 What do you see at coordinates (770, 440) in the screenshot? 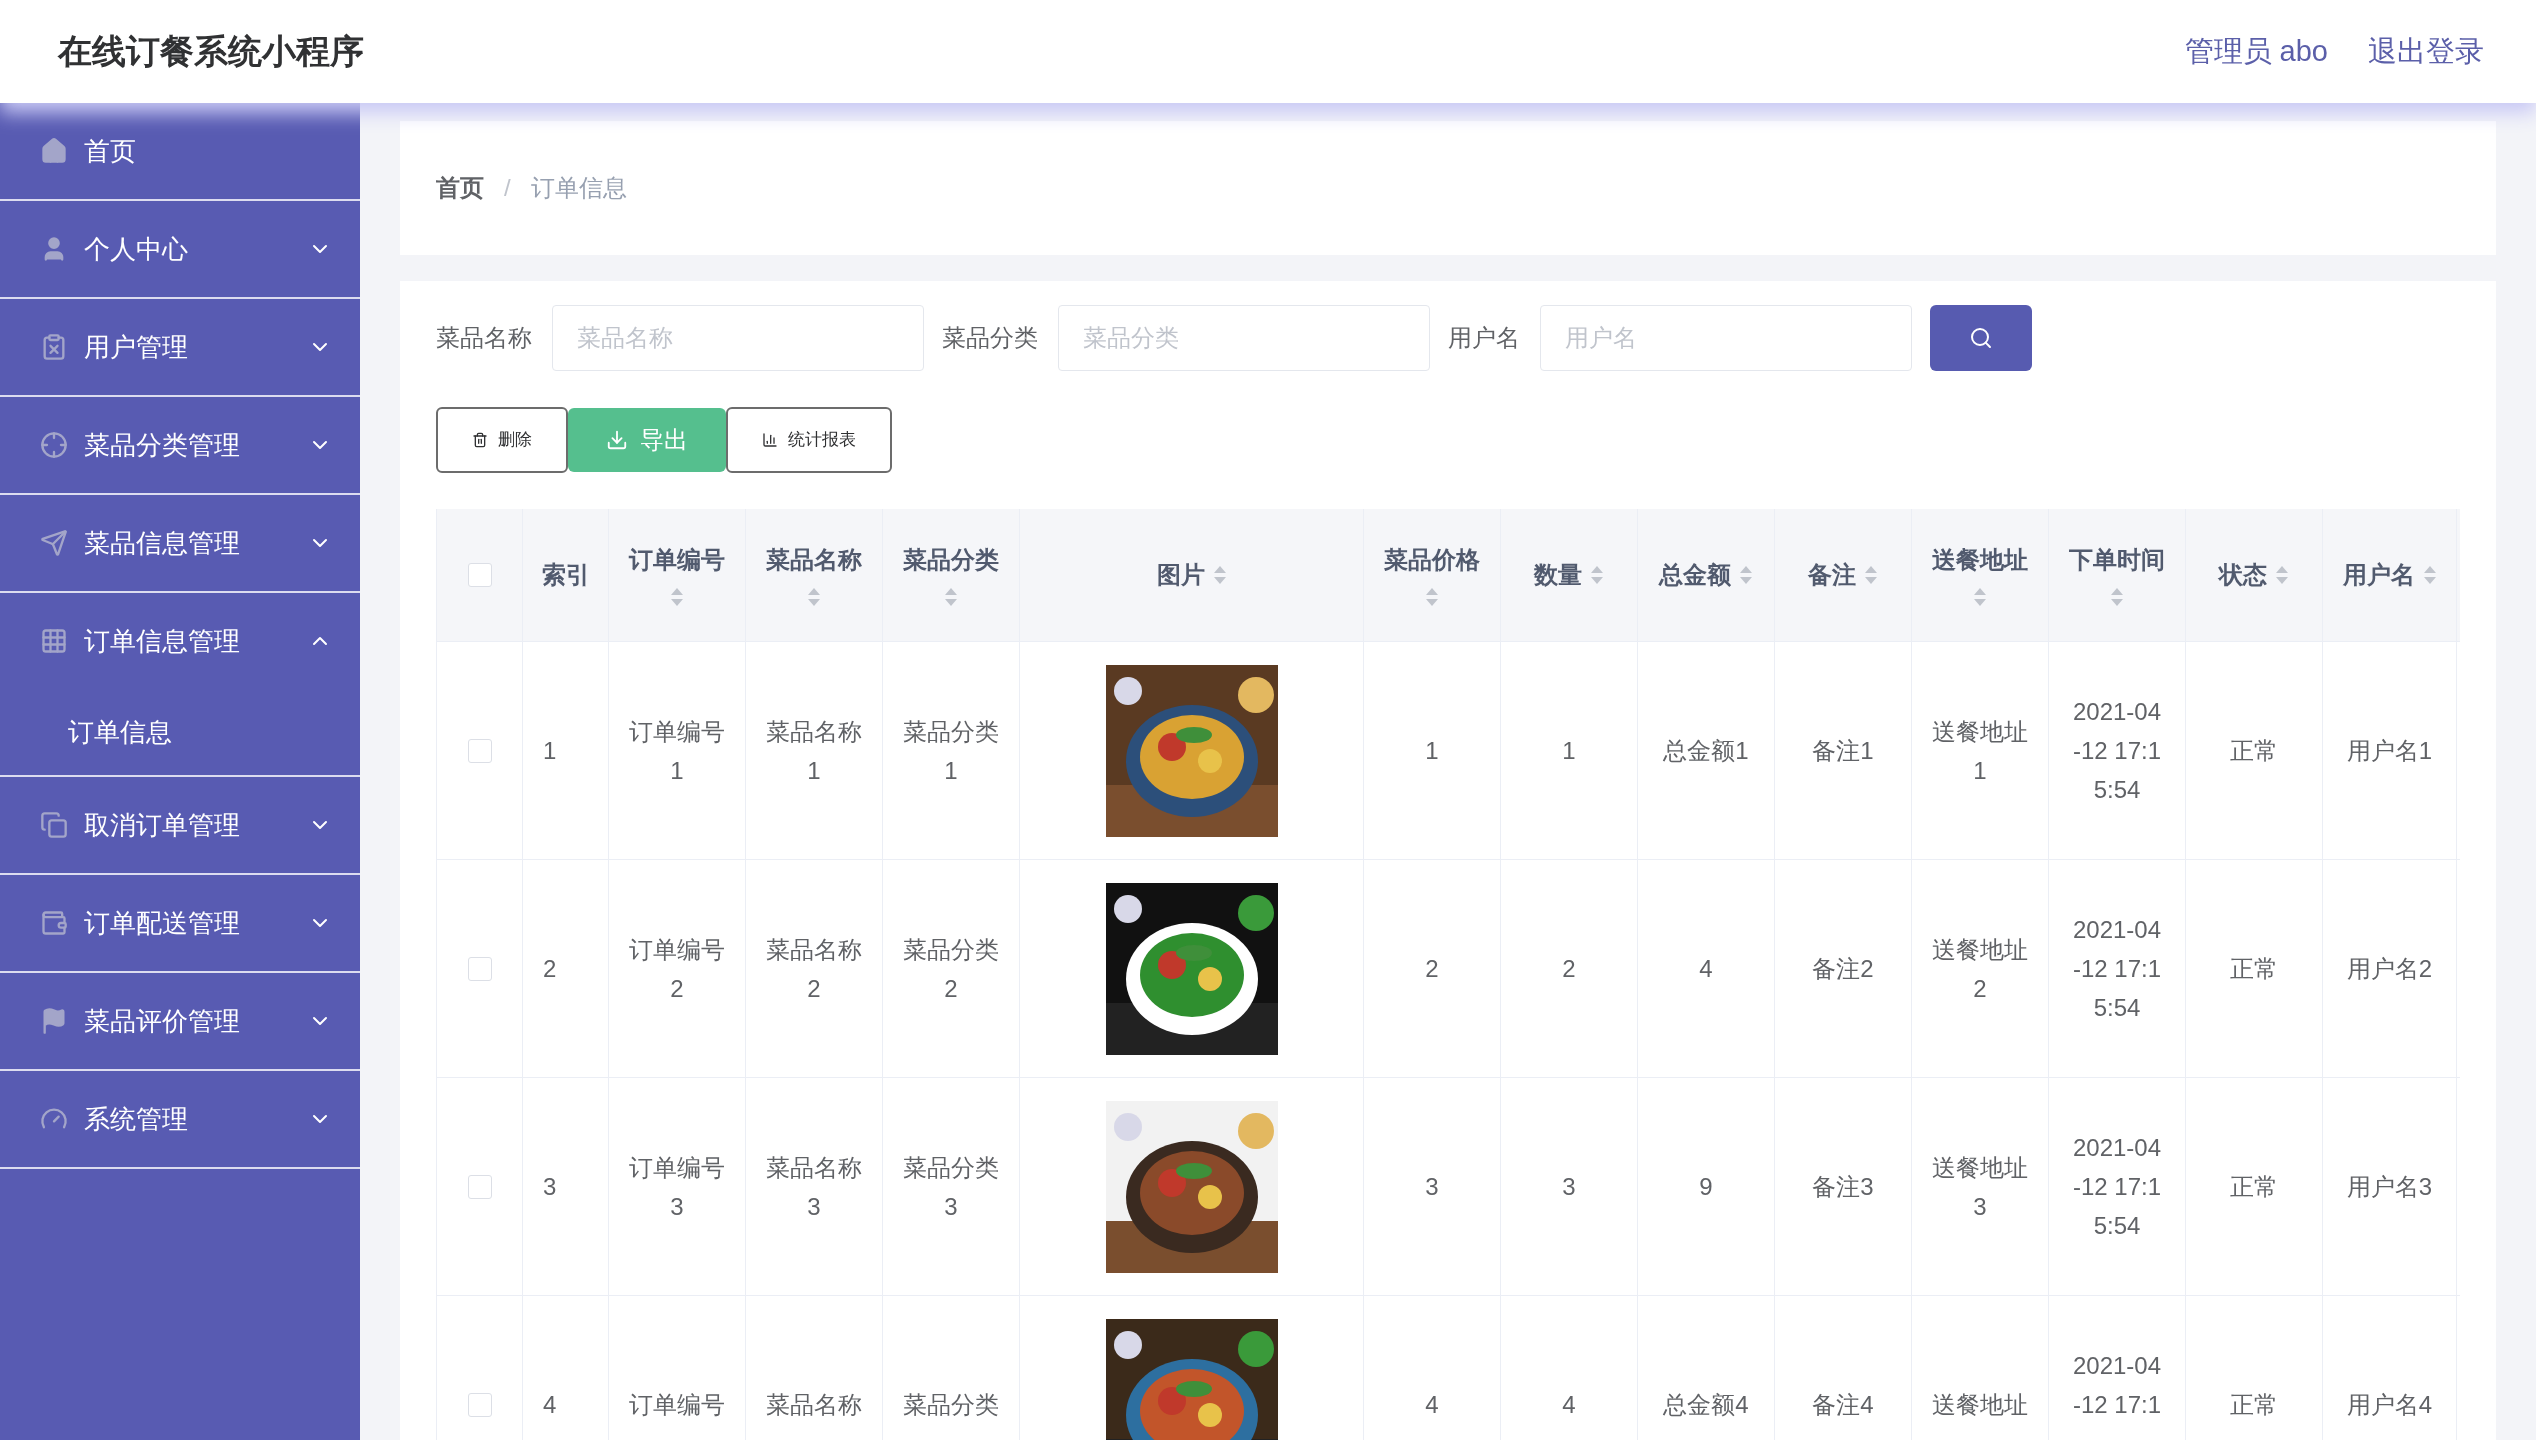
I see `bar-chart-icon` at bounding box center [770, 440].